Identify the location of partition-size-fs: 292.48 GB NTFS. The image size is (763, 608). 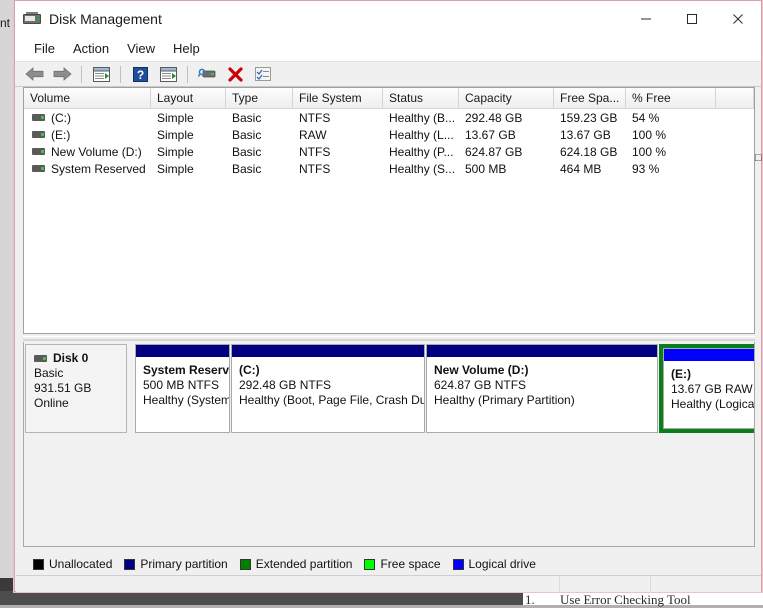
(331, 385).